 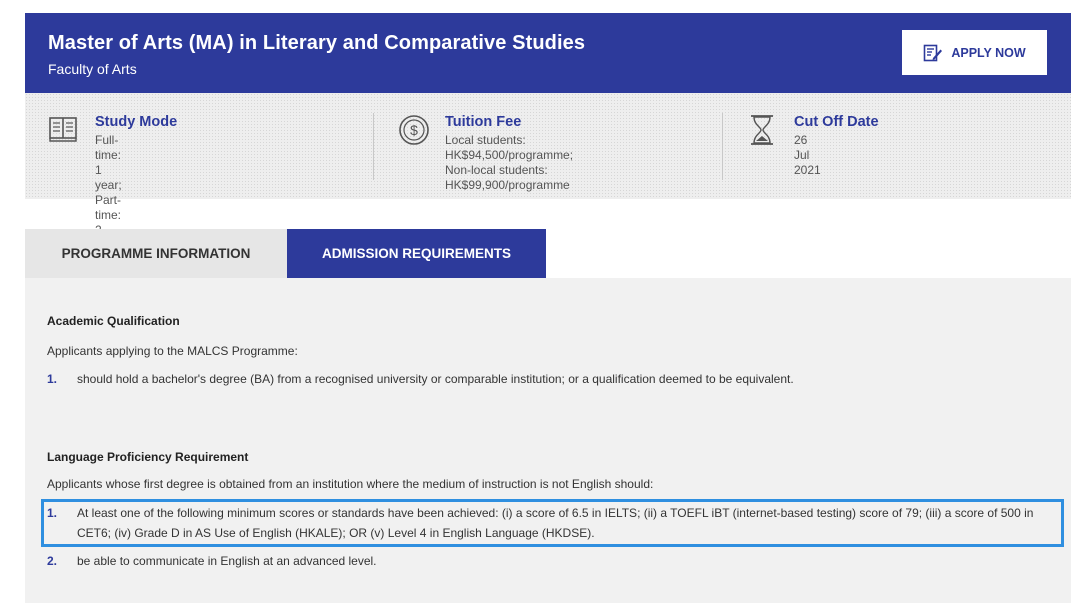 What do you see at coordinates (836, 122) in the screenshot?
I see `cutoff-date-title: Cut Off Date` at bounding box center [836, 122].